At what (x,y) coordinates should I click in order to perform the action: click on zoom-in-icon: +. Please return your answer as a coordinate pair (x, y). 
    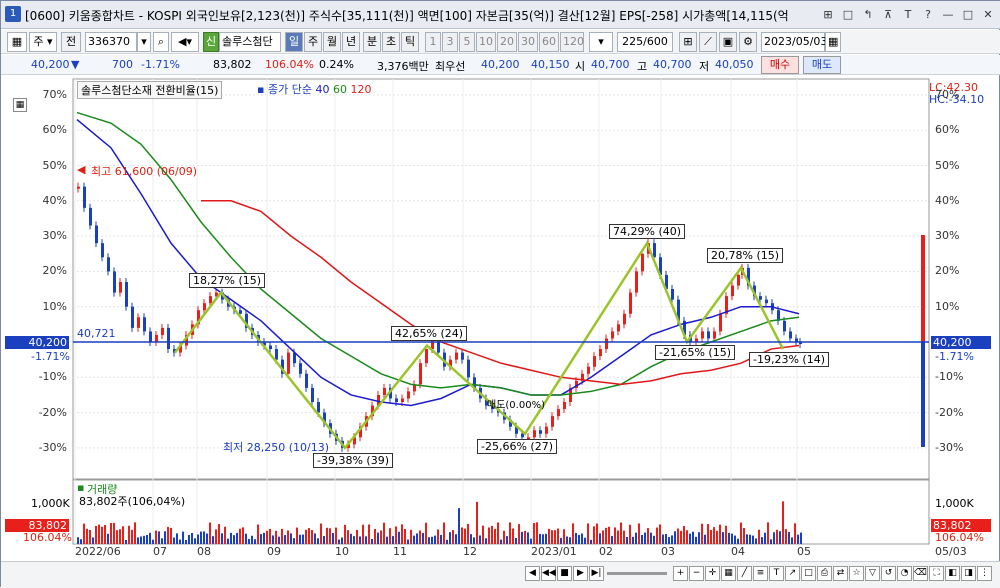
    Looking at the image, I should click on (680, 573).